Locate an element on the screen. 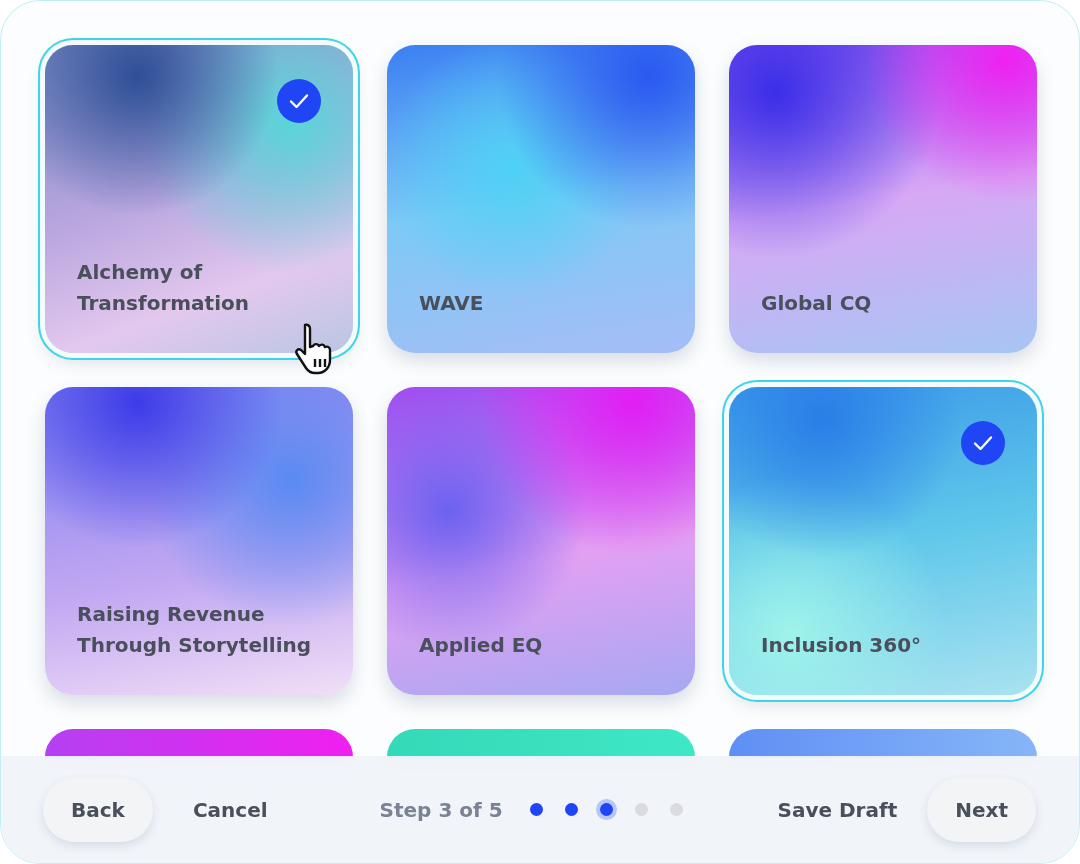 The image size is (1080, 864). card-title: Inclusion 360° is located at coordinates (842, 645).